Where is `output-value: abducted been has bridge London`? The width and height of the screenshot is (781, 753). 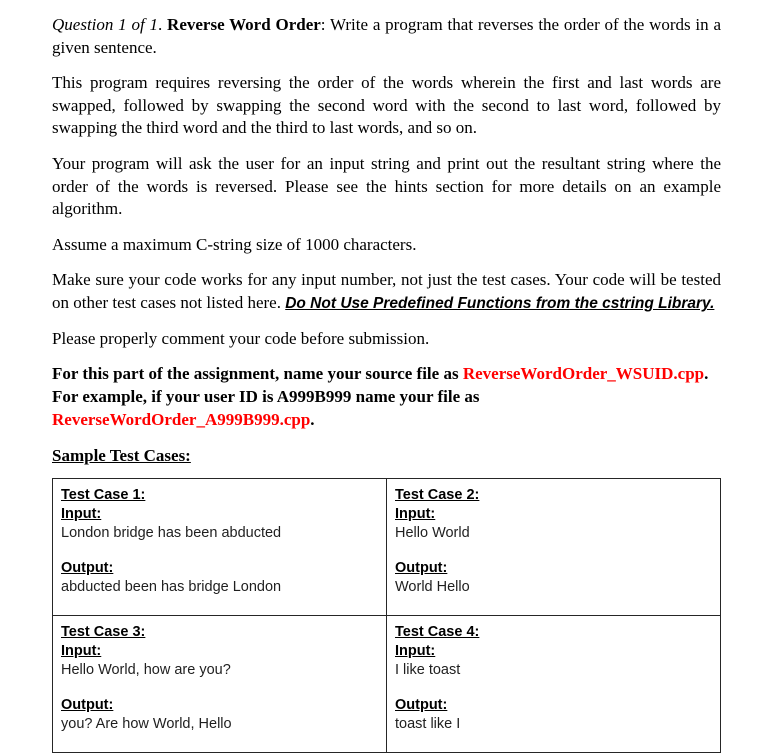
output-value: abducted been has bridge London is located at coordinates (171, 586).